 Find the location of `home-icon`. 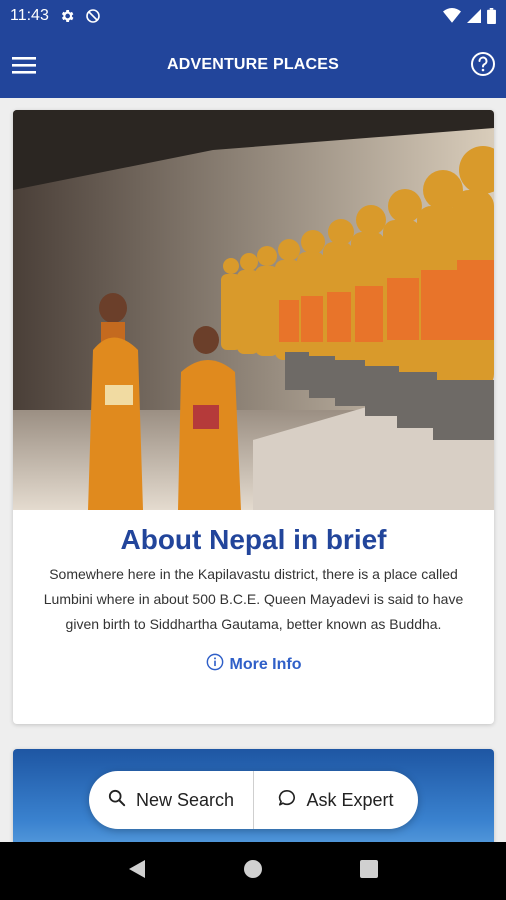

home-icon is located at coordinates (253, 871).